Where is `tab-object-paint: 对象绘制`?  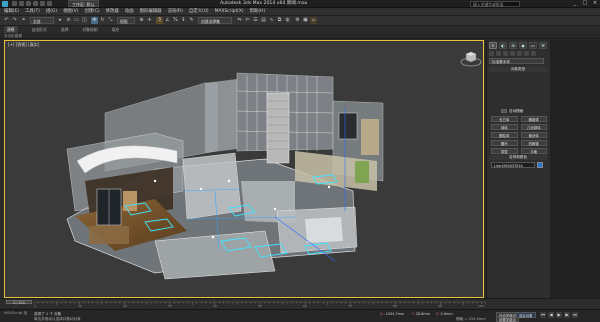 tab-object-paint: 对象绘制 is located at coordinates (89, 29).